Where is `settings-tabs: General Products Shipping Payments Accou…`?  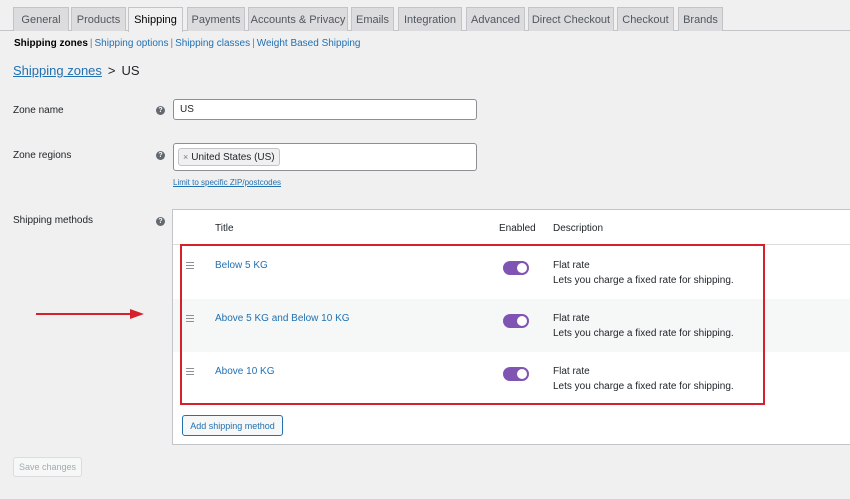
settings-tabs: General Products Shipping Payments Accou… is located at coordinates (425, 16).